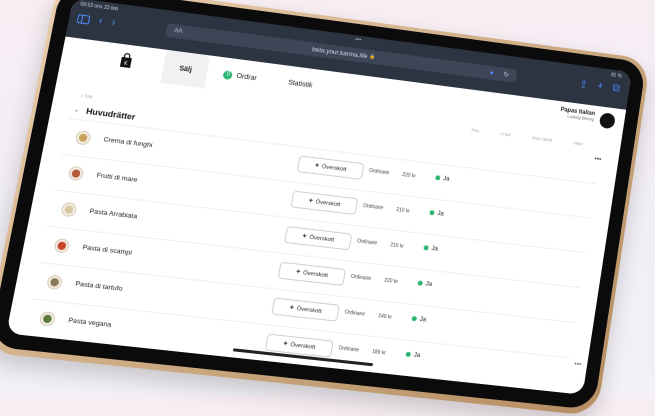 The height and width of the screenshot is (416, 655). Describe the element at coordinates (372, 57) in the screenshot. I see `lock-icon: 🔒` at that location.